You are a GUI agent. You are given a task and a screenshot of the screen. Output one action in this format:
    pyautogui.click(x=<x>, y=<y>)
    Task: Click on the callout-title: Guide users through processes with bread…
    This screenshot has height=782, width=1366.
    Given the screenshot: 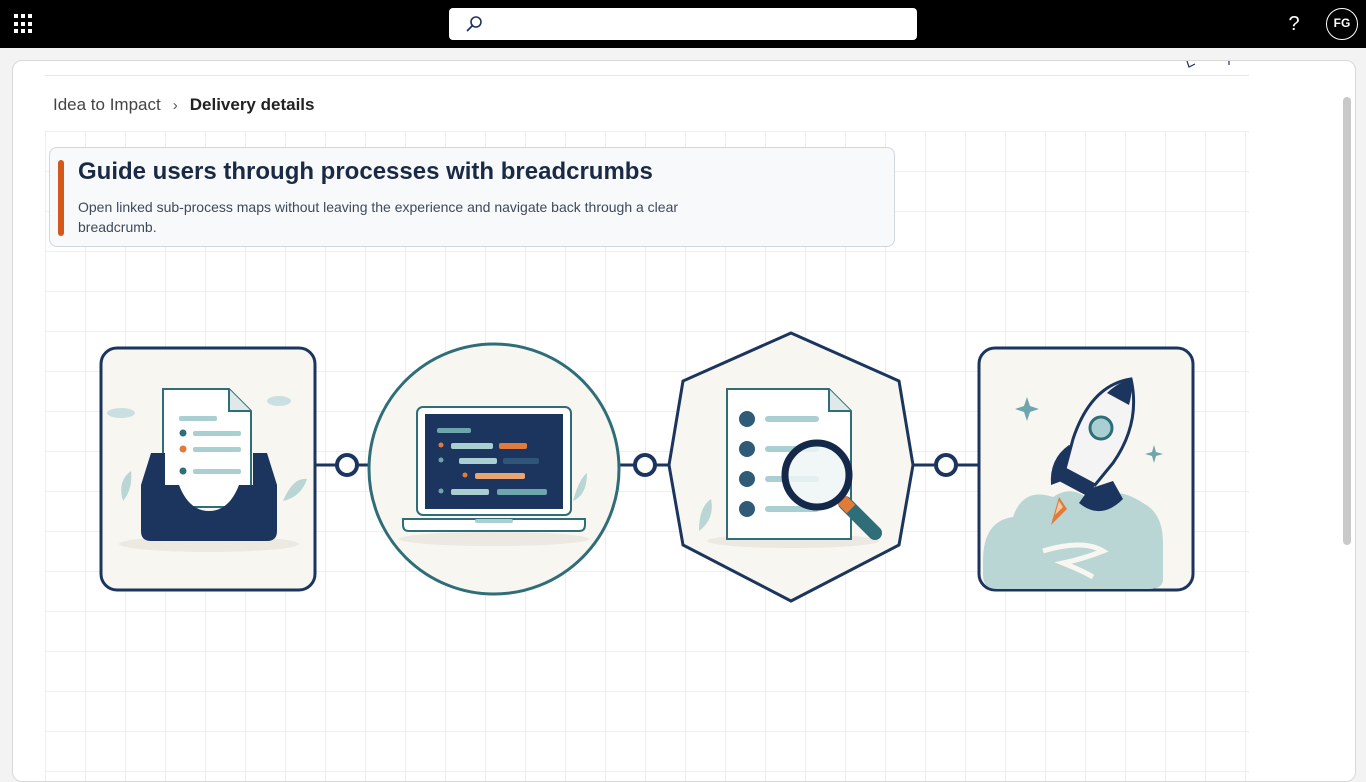 What is the action you would take?
    pyautogui.click(x=365, y=171)
    